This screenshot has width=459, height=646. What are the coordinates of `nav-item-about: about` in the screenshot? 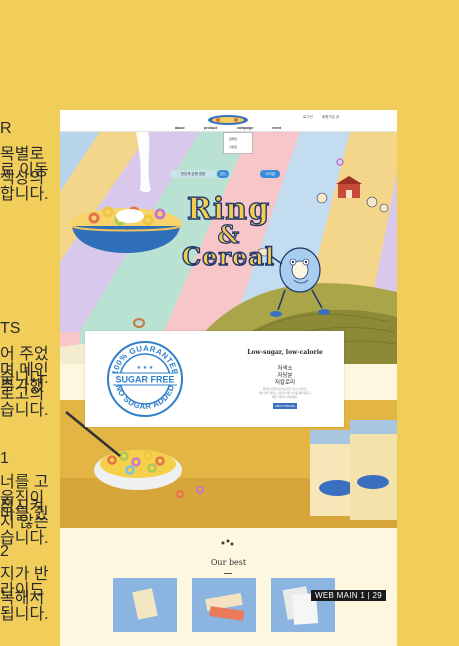 It's located at (180, 128).